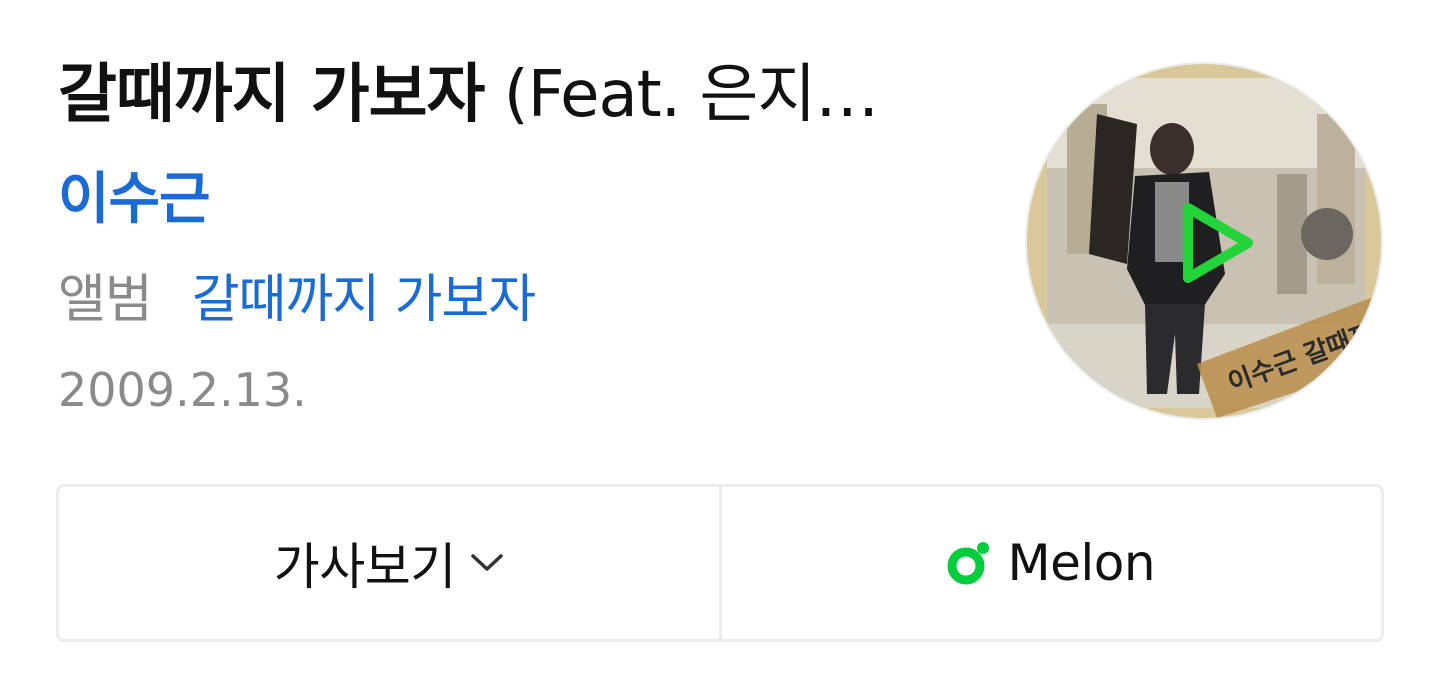  I want to click on melon-button: Melon, so click(1050, 563).